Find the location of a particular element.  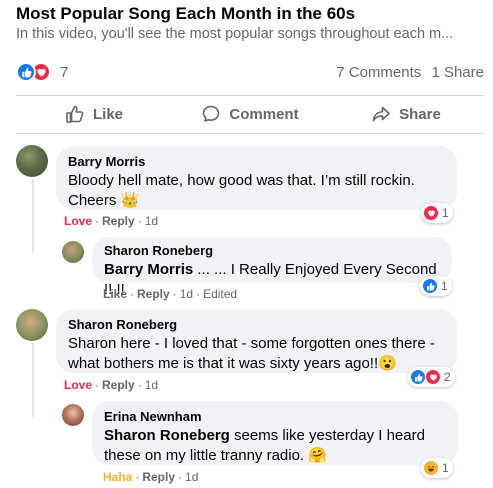

divider-top is located at coordinates (250, 95).